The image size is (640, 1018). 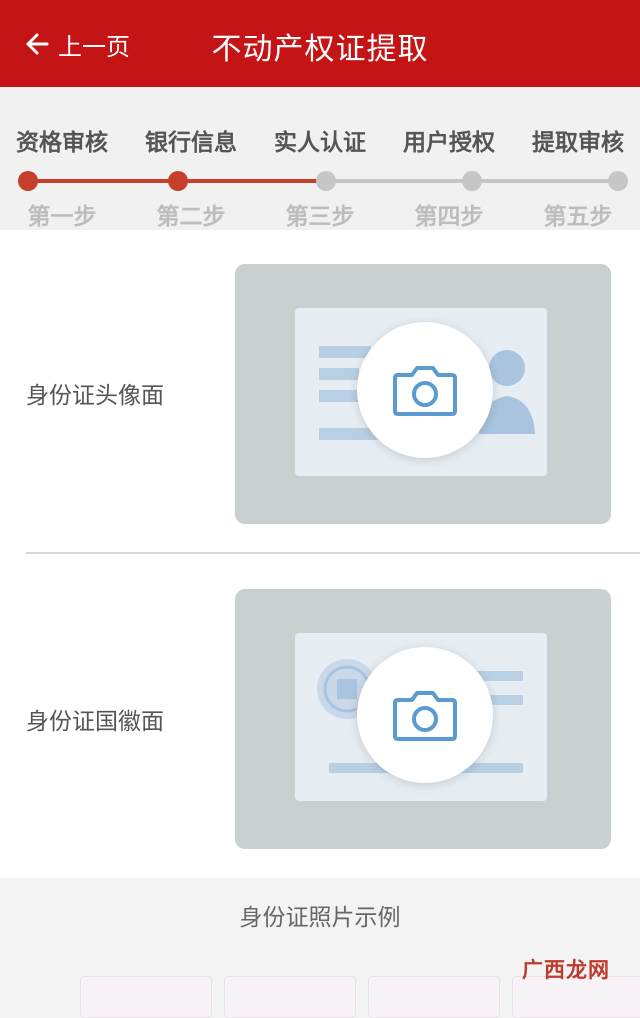 I want to click on section-divider, so click(x=333, y=553).